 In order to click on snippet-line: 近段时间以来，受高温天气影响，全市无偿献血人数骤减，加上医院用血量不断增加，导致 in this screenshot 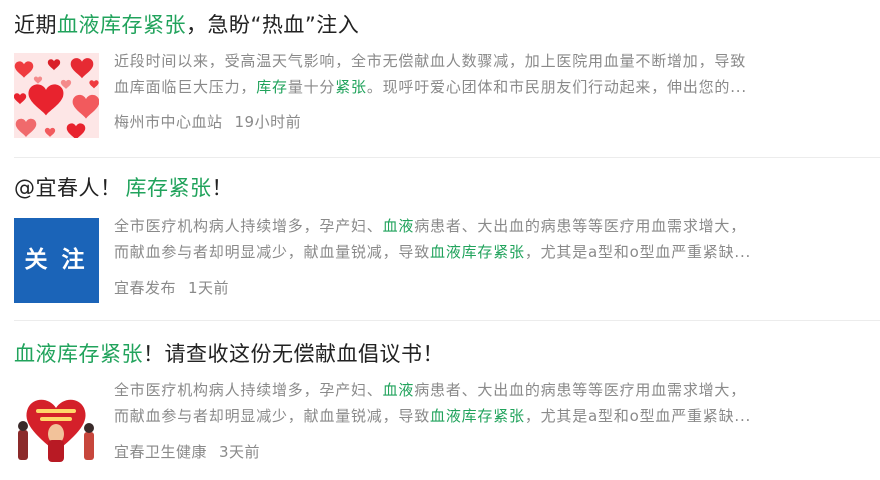, I will do `click(430, 61)`.